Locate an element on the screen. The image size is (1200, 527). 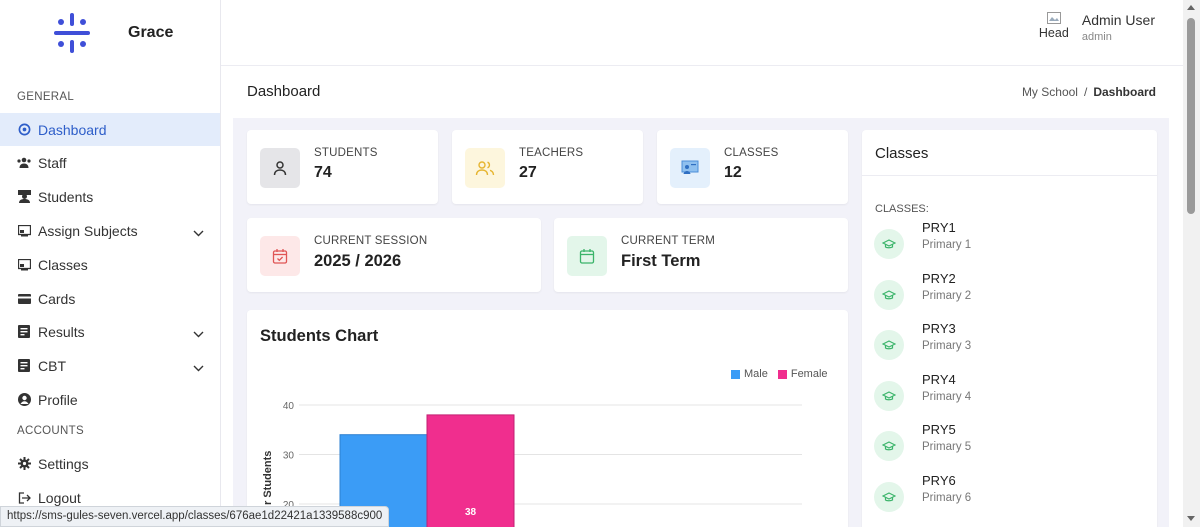
cbt-icon is located at coordinates (24, 366).